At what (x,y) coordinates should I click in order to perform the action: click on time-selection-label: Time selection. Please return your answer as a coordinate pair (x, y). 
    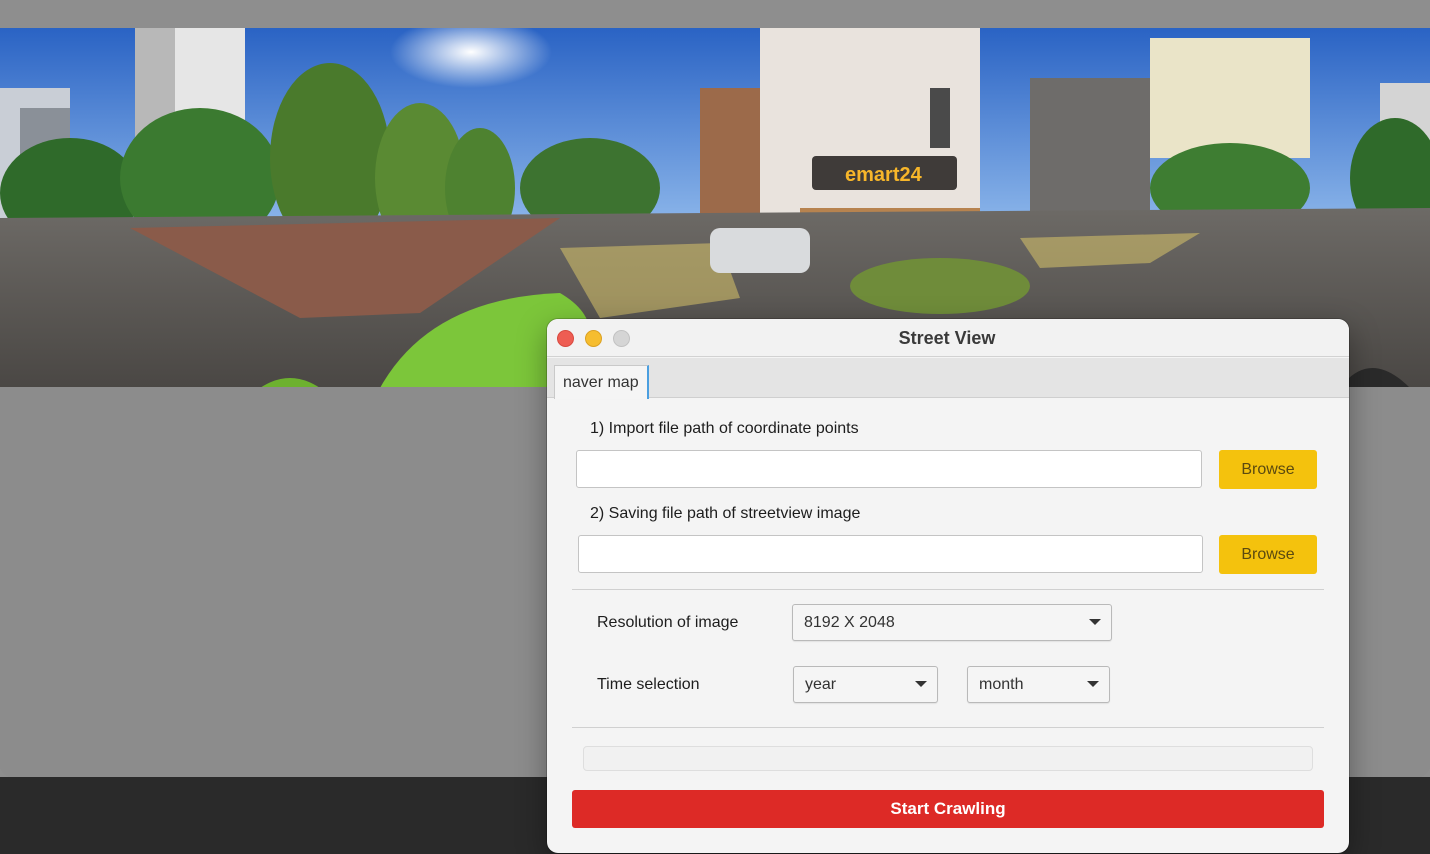
    Looking at the image, I should click on (648, 684).